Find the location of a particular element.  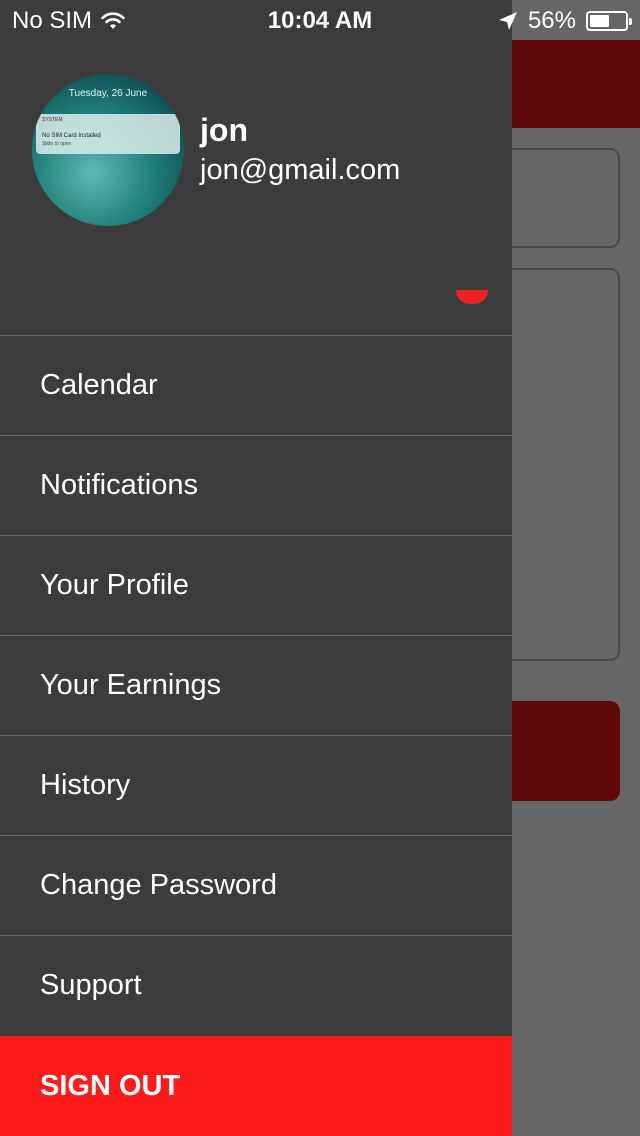

avatar-notif-app: SYSTEM is located at coordinates (52, 120).